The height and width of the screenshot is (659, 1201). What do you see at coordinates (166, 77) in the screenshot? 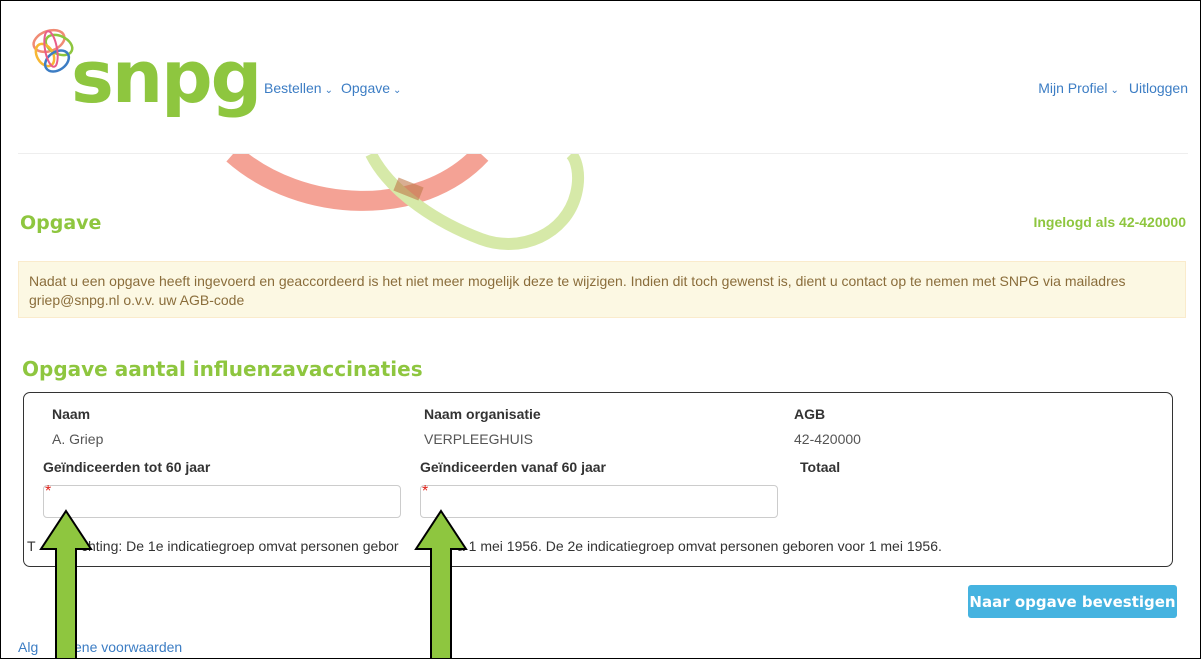
I see `logo-wordmark: snpg` at bounding box center [166, 77].